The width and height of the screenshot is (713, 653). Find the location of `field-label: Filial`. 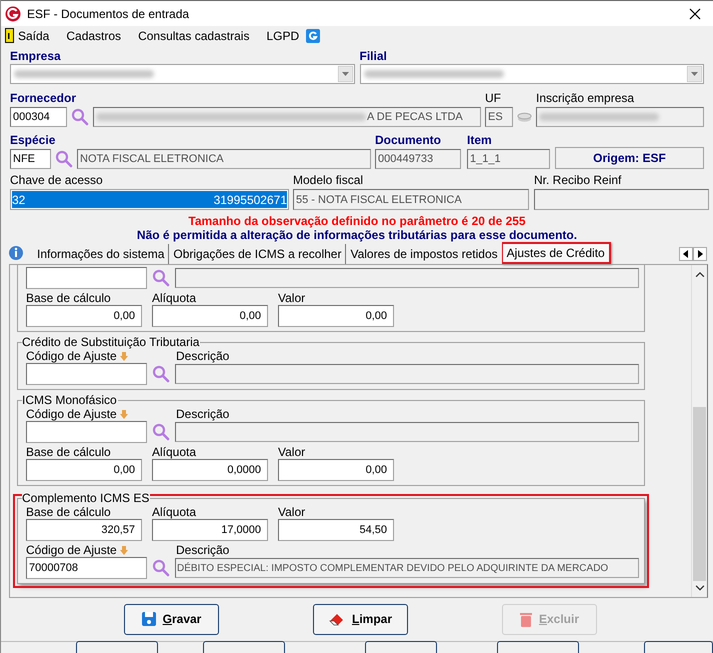

field-label: Filial is located at coordinates (374, 56).